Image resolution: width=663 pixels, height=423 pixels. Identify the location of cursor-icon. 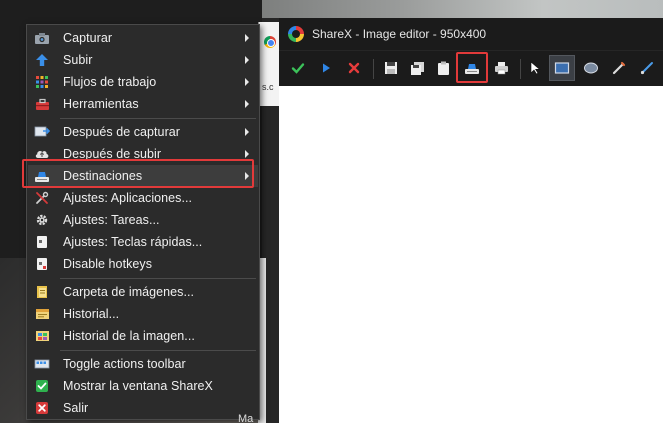
(535, 68).